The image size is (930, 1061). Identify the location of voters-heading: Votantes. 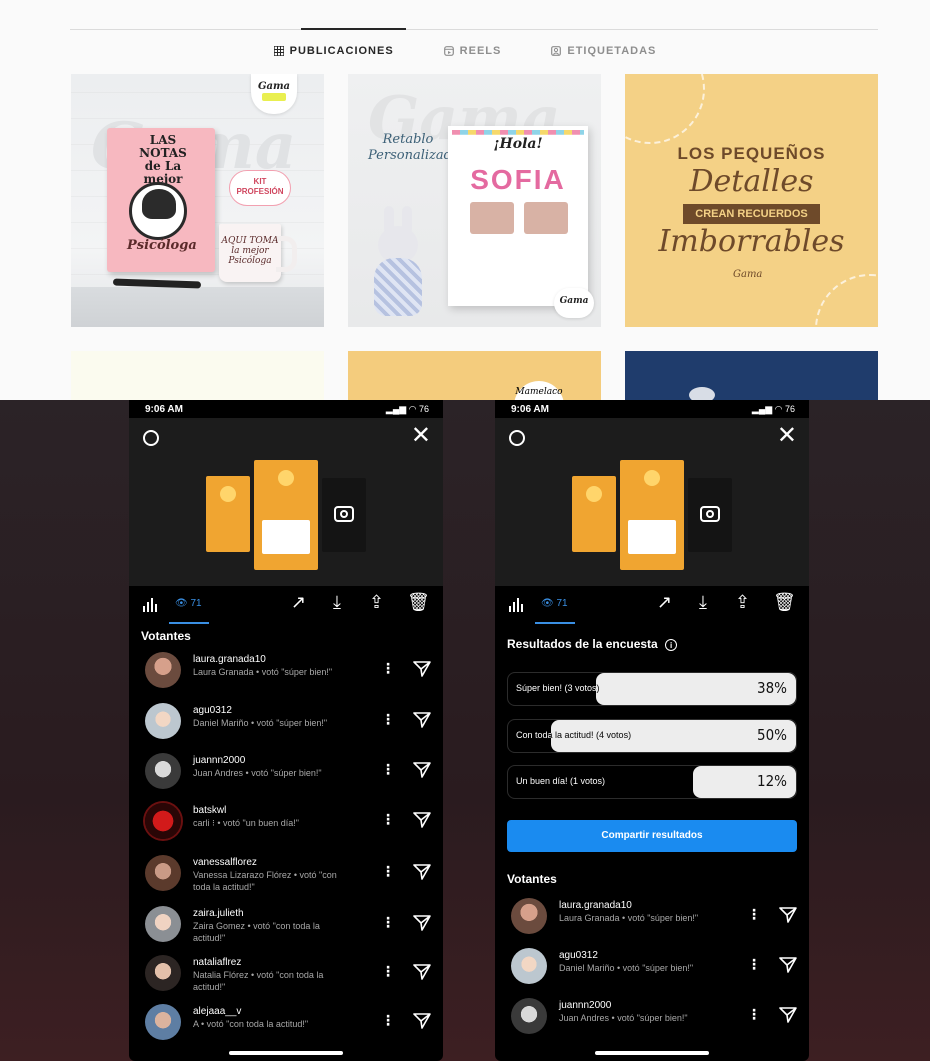
(532, 879).